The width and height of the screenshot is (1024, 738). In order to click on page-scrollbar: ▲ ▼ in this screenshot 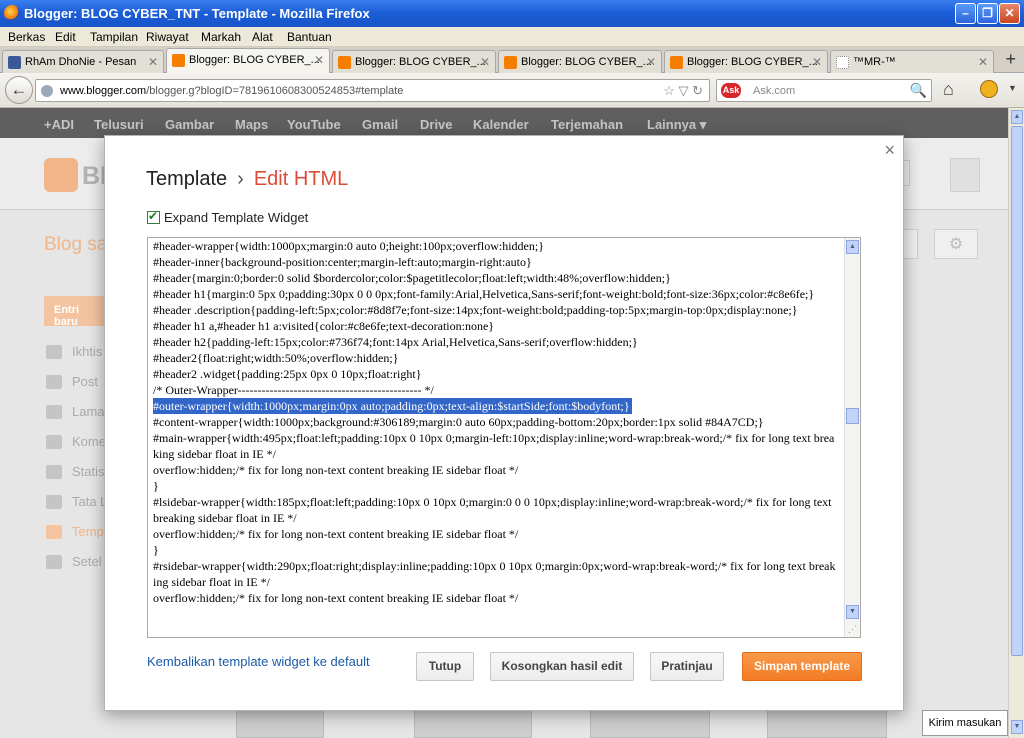, I will do `click(1016, 423)`.